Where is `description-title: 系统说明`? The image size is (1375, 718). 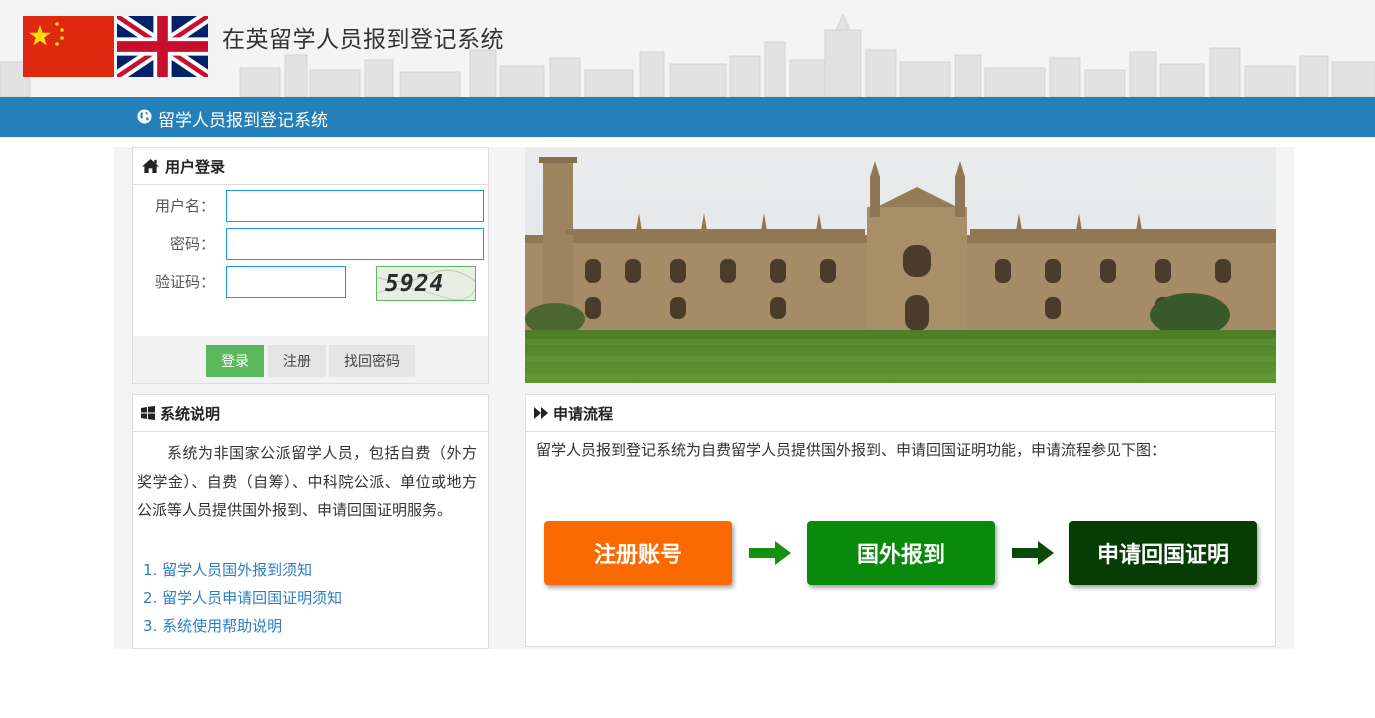
description-title: 系统说明 is located at coordinates (190, 413).